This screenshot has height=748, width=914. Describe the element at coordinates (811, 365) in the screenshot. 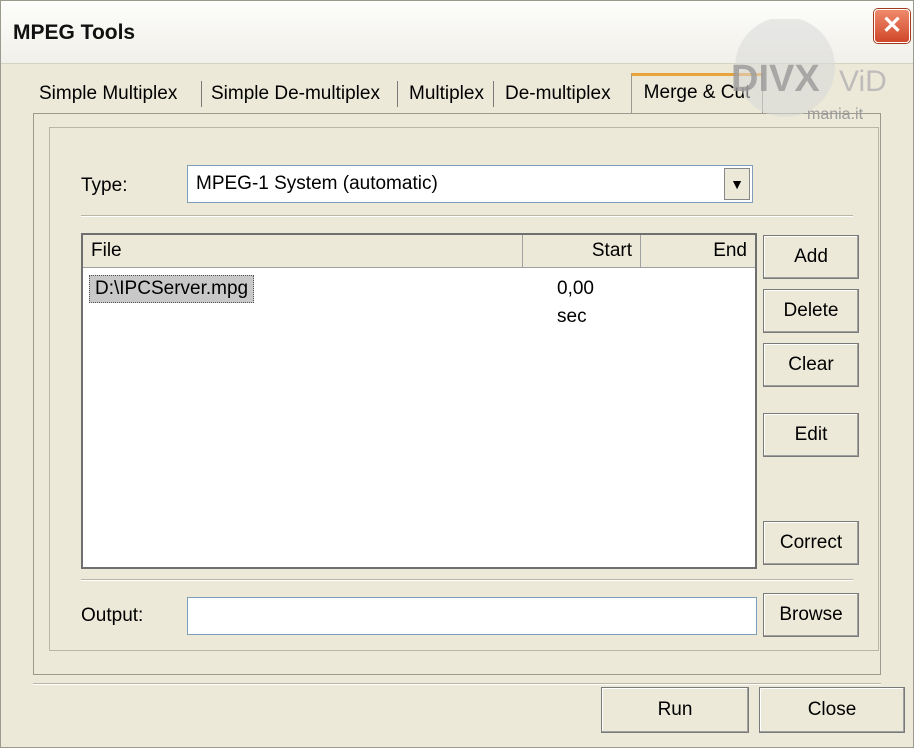

I see `clear-button: Clear` at that location.